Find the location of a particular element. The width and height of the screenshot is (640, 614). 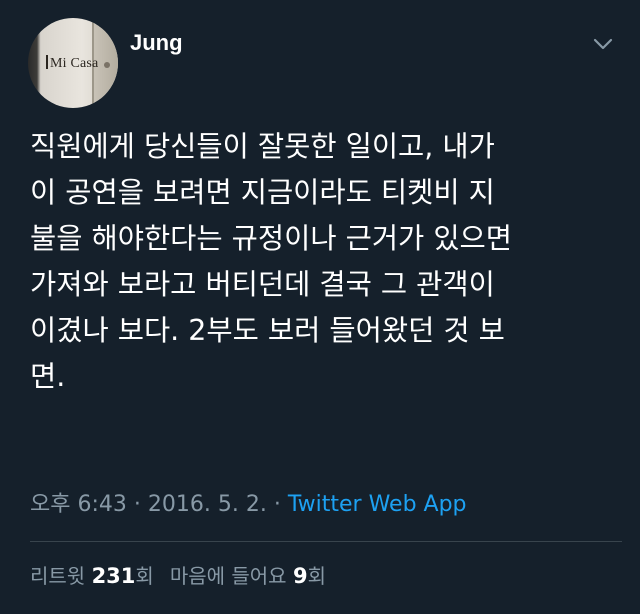

user-name: Jung is located at coordinates (156, 43).